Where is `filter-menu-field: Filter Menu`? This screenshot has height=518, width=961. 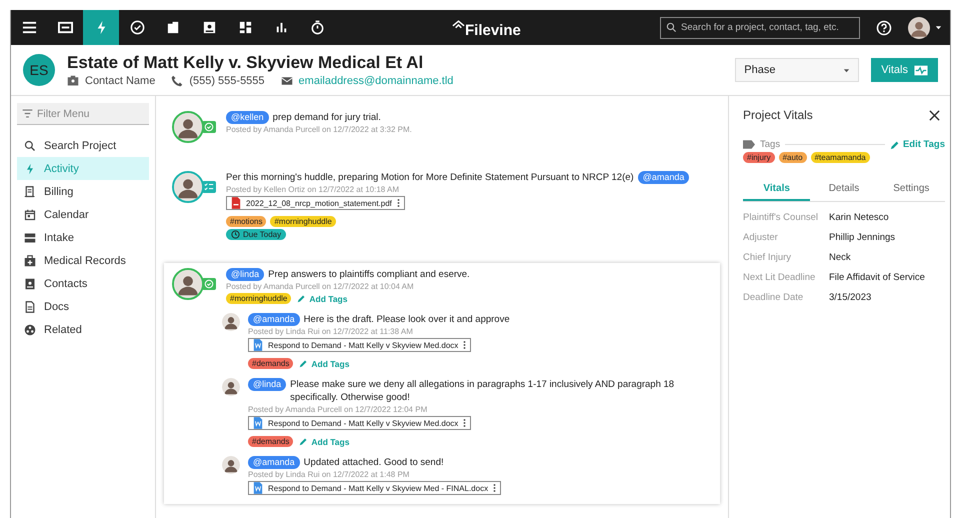 filter-menu-field: Filter Menu is located at coordinates (83, 114).